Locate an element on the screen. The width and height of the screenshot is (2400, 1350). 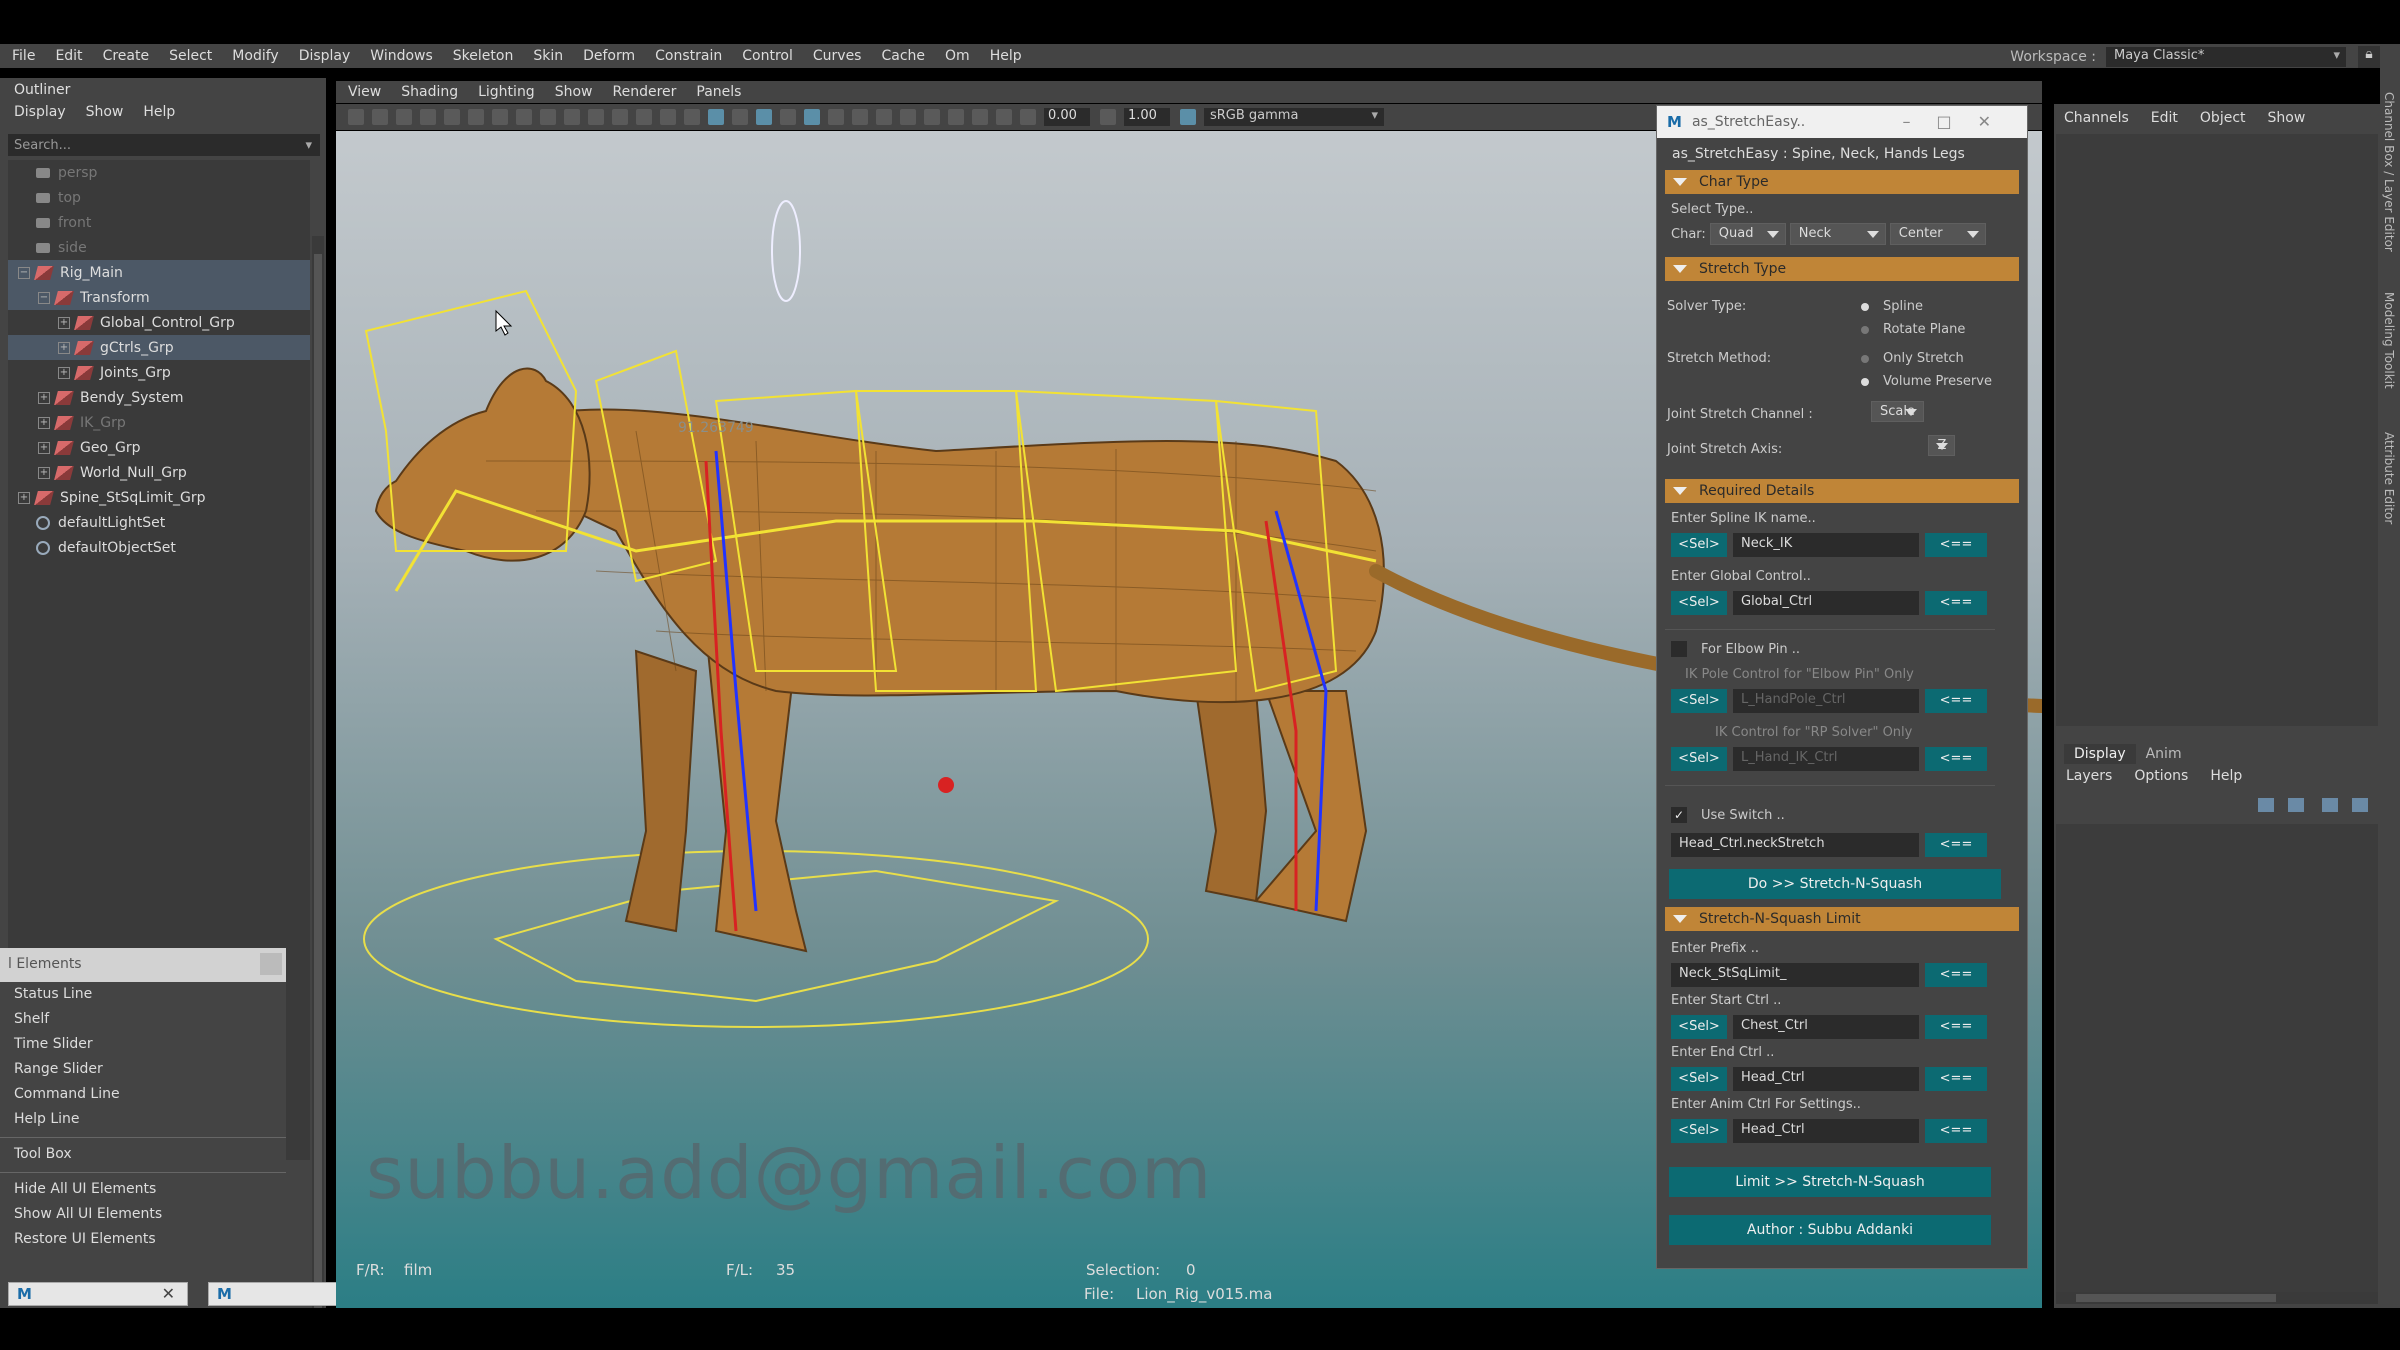
use-lights-icon is located at coordinates (788, 117).